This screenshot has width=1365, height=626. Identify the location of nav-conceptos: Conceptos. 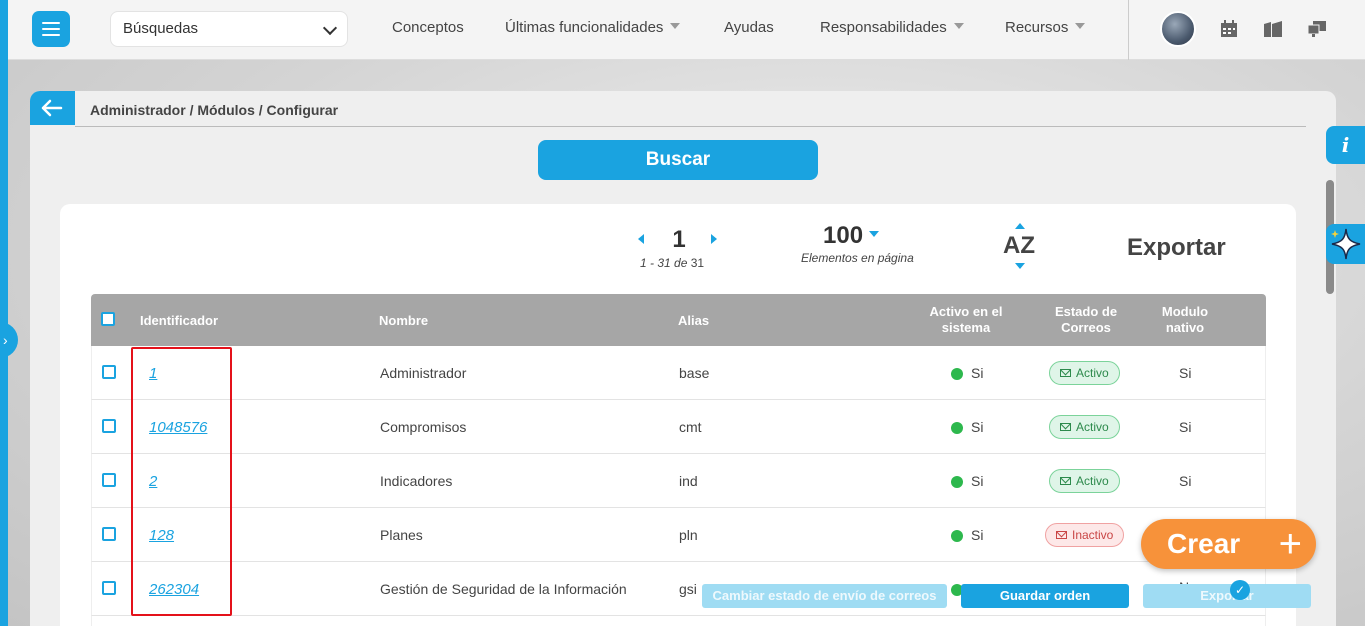
(428, 27).